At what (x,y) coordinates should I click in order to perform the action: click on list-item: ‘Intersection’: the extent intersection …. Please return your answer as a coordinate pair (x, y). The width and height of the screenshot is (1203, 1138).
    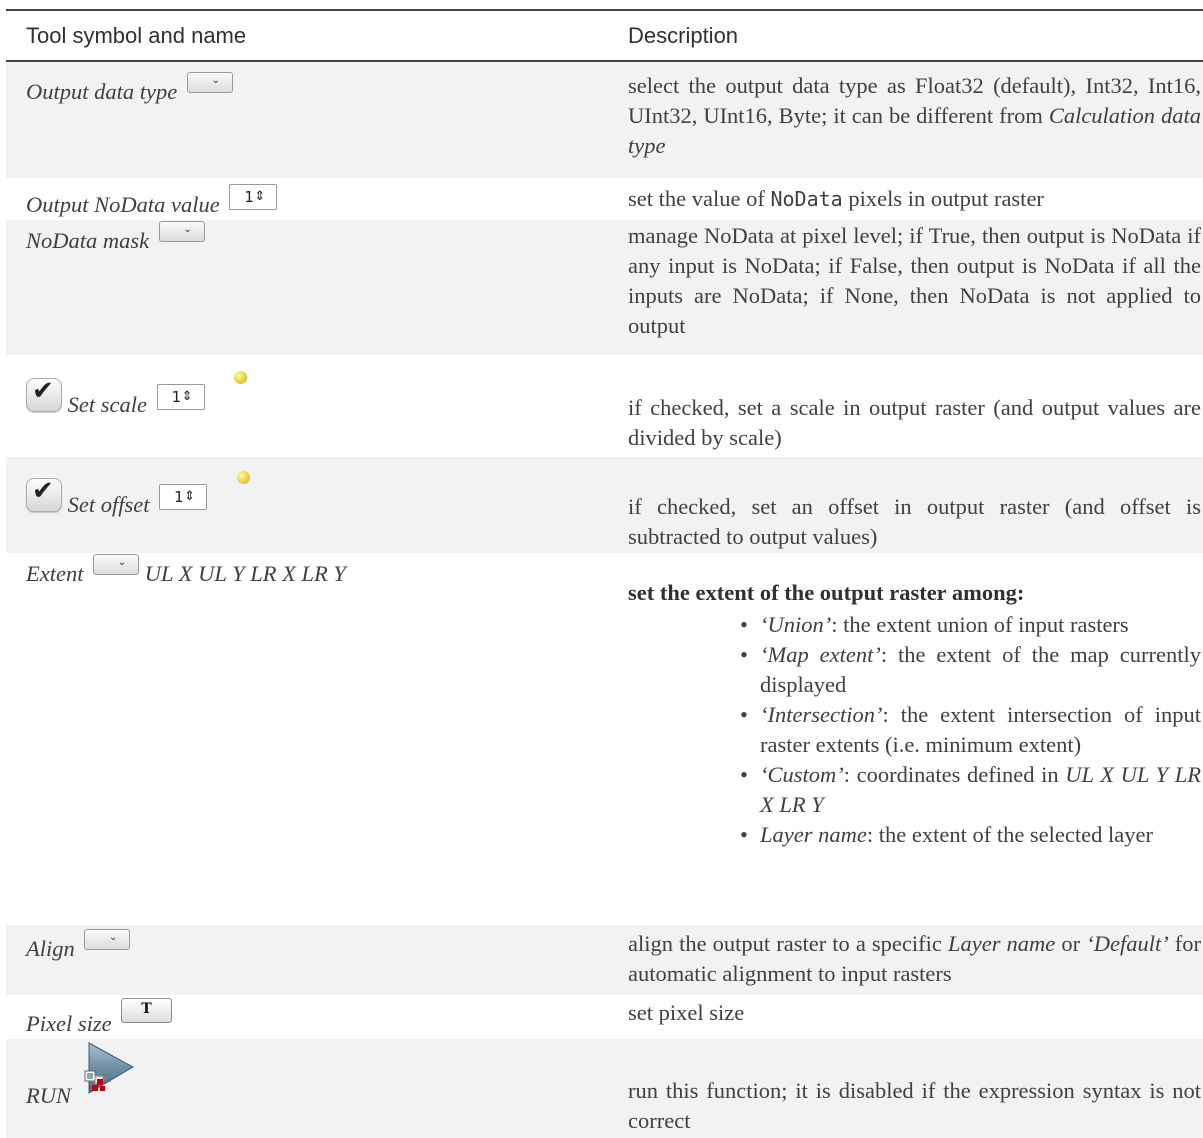
    Looking at the image, I should click on (970, 730).